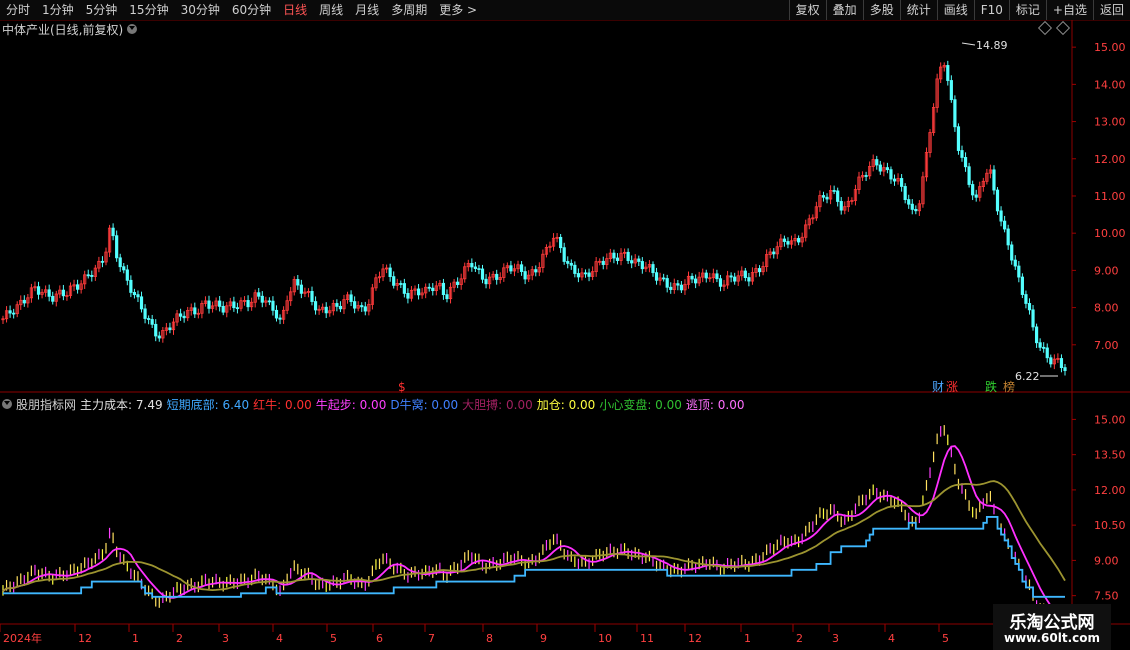  I want to click on indicator-item-2: 红牛: 0.00, so click(282, 404).